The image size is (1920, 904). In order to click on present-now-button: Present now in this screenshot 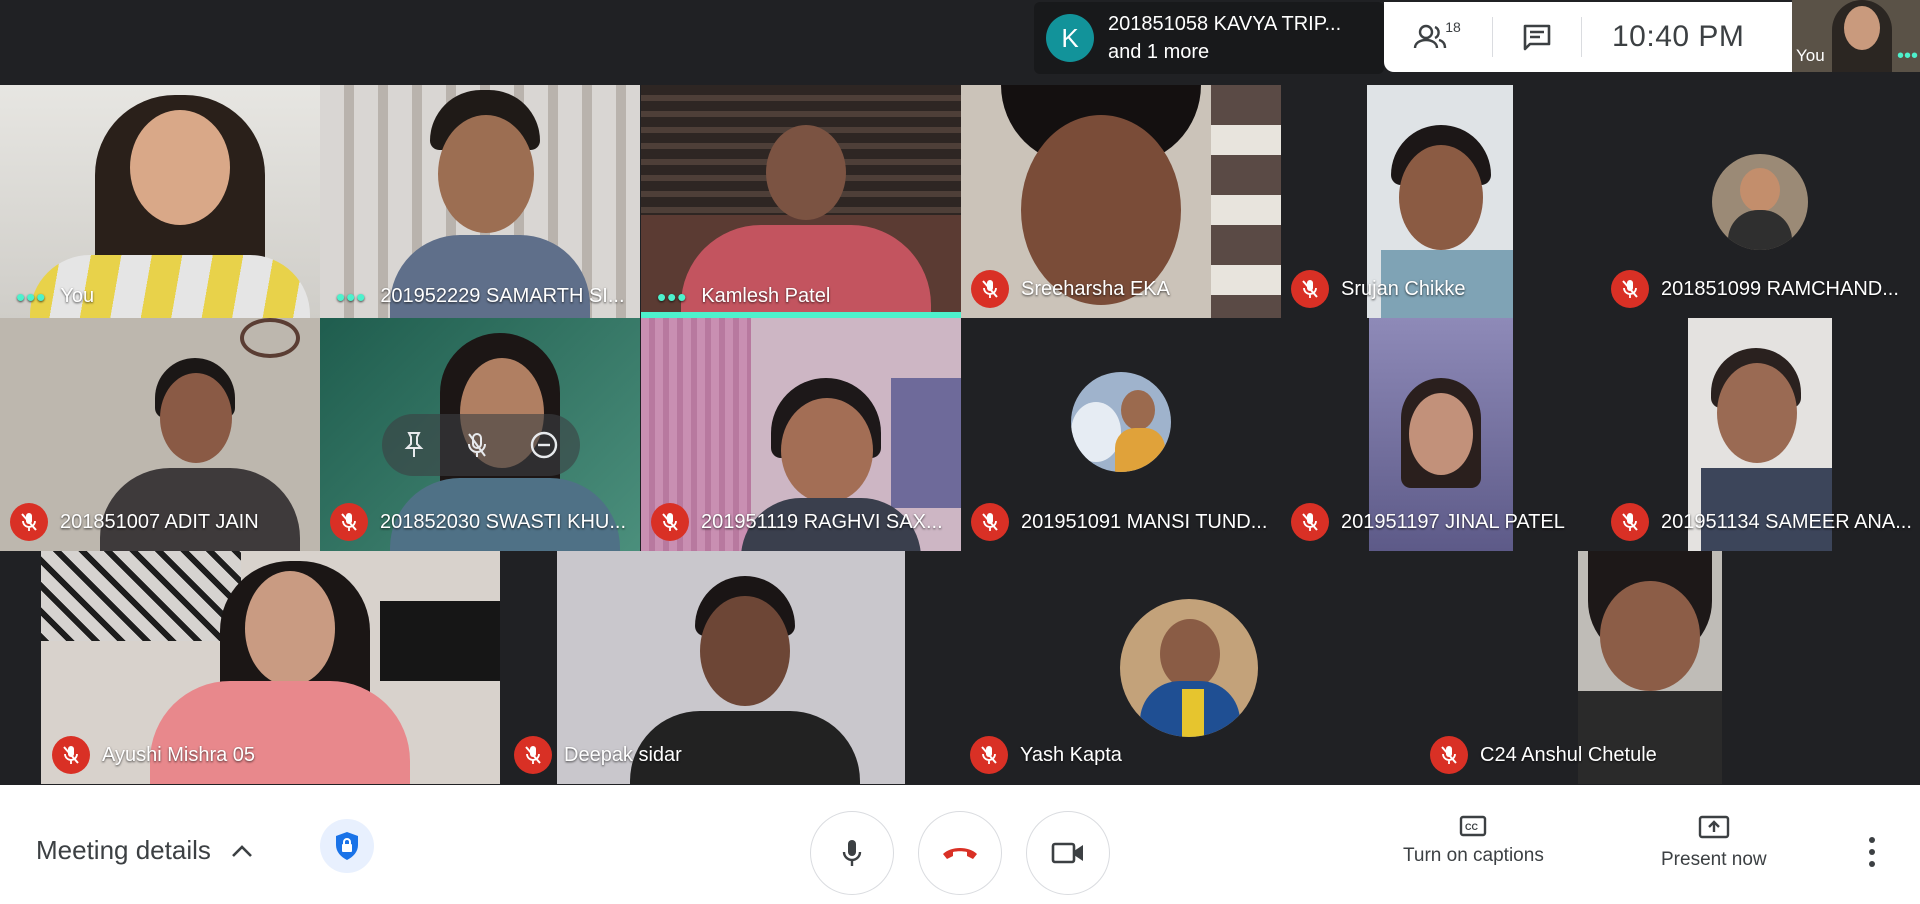, I will do `click(1714, 843)`.